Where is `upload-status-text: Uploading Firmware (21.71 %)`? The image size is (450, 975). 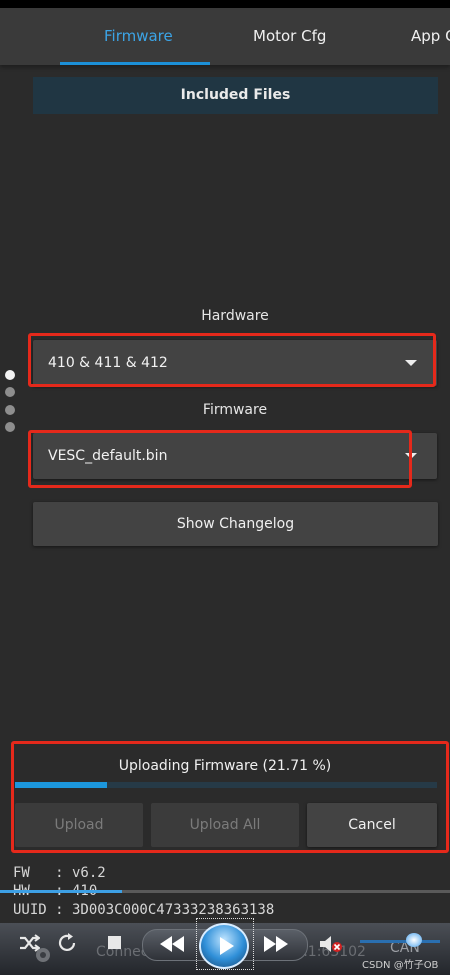 upload-status-text: Uploading Firmware (21.71 %) is located at coordinates (225, 766).